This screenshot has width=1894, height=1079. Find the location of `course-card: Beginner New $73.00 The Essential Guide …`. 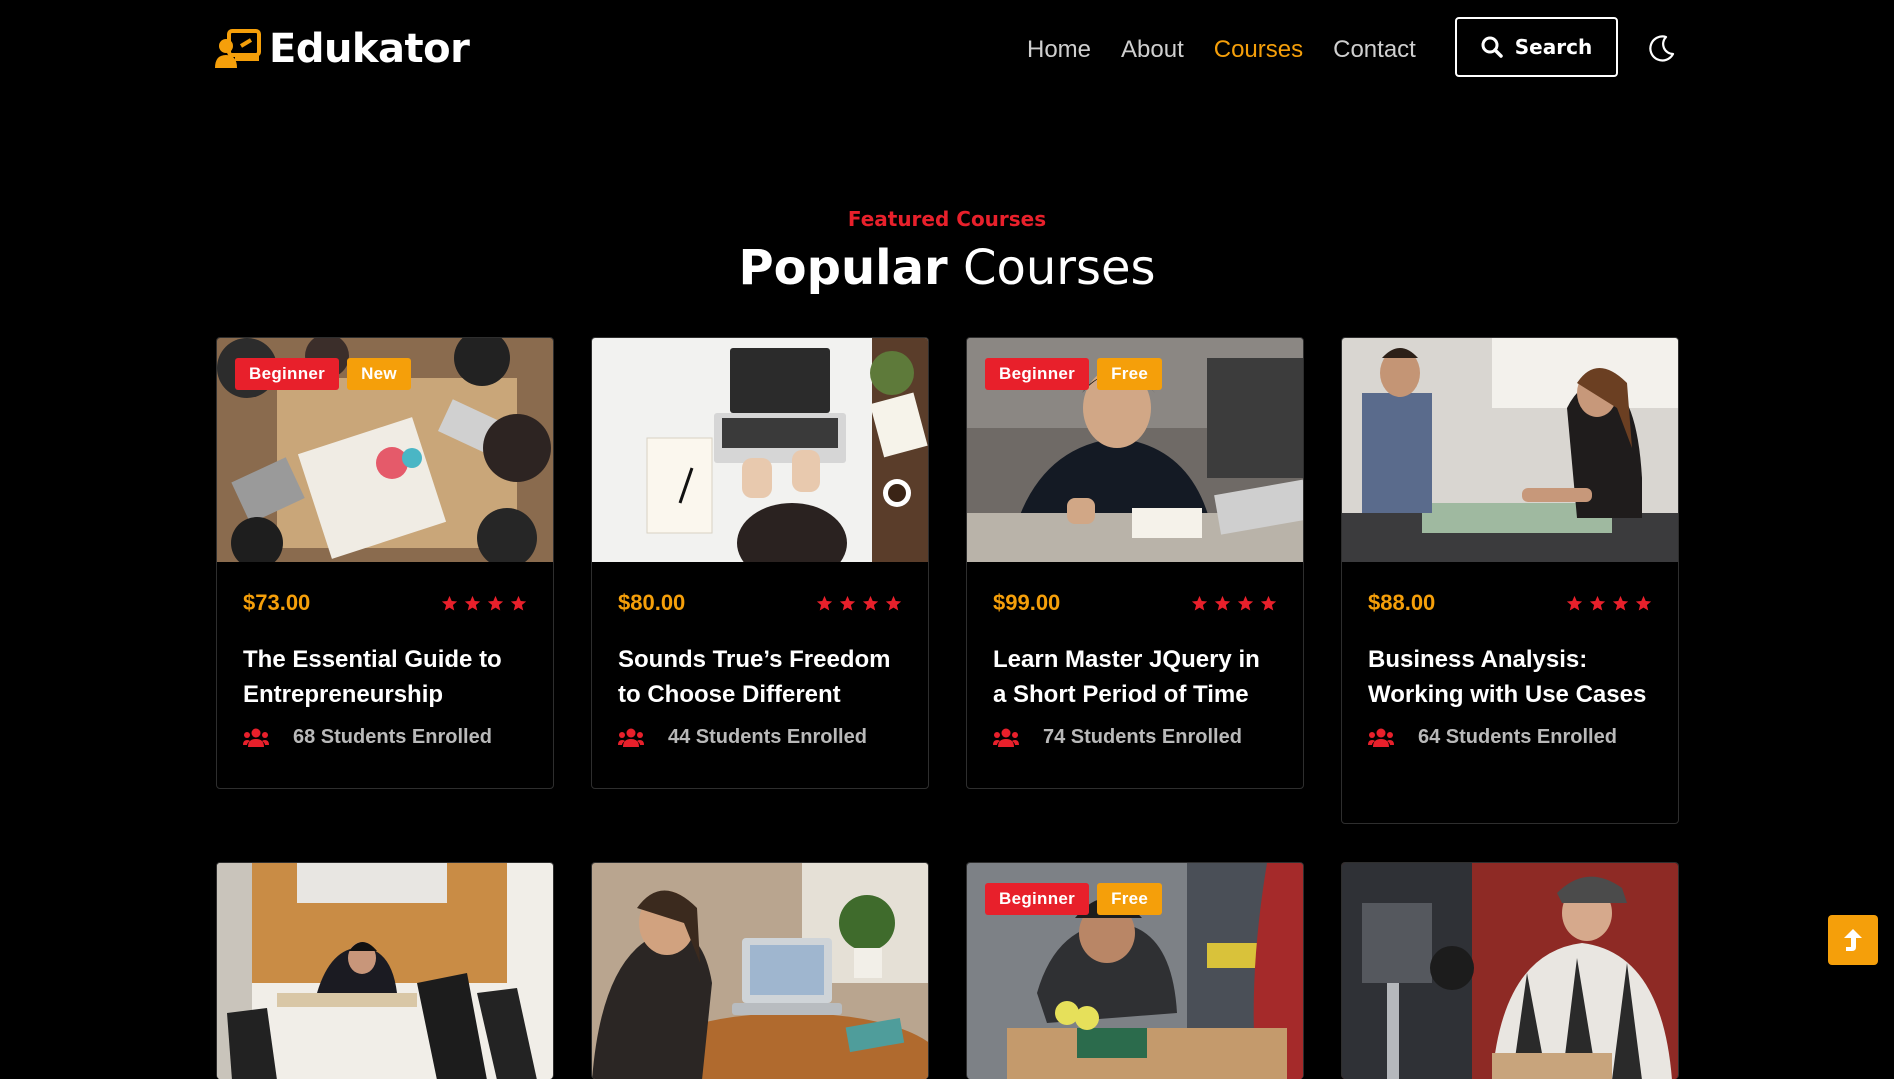

course-card: Beginner New $73.00 The Essential Guide … is located at coordinates (385, 563).